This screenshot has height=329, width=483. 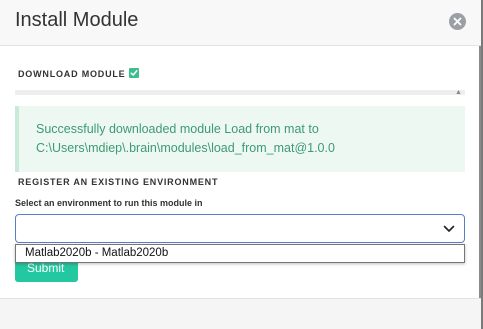 I want to click on download-module-label: DOWNLOAD MODULE, so click(x=72, y=74).